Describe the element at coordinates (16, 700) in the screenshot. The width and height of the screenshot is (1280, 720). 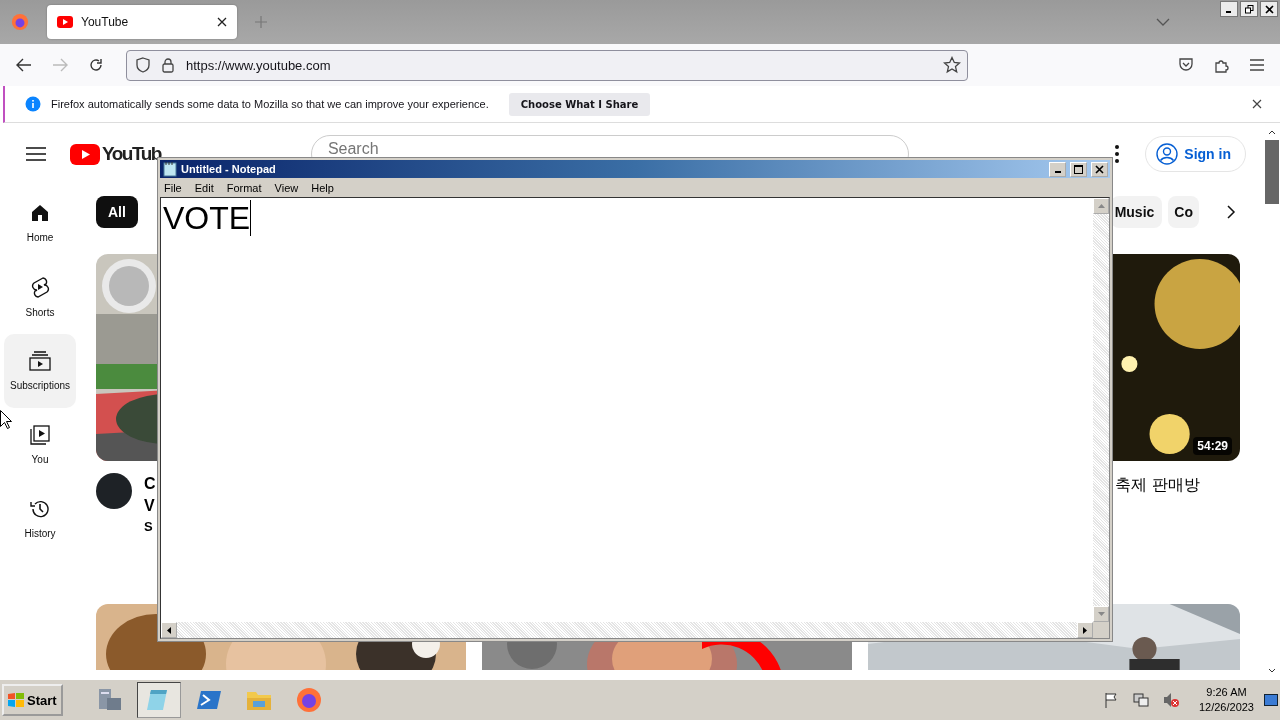
I see `start-logo-icon` at that location.